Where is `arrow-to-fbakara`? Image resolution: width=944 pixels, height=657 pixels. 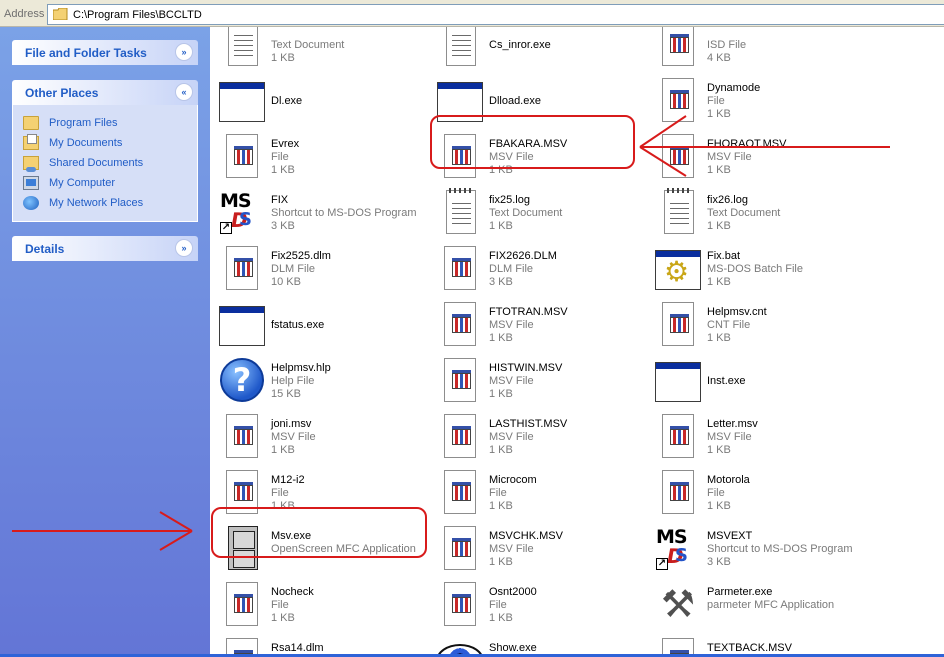
arrow-to-fbakara is located at coordinates (764, 146).